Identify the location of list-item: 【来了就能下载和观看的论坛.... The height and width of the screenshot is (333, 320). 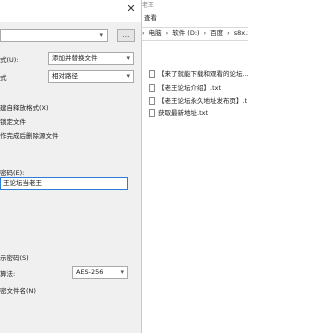
(198, 74).